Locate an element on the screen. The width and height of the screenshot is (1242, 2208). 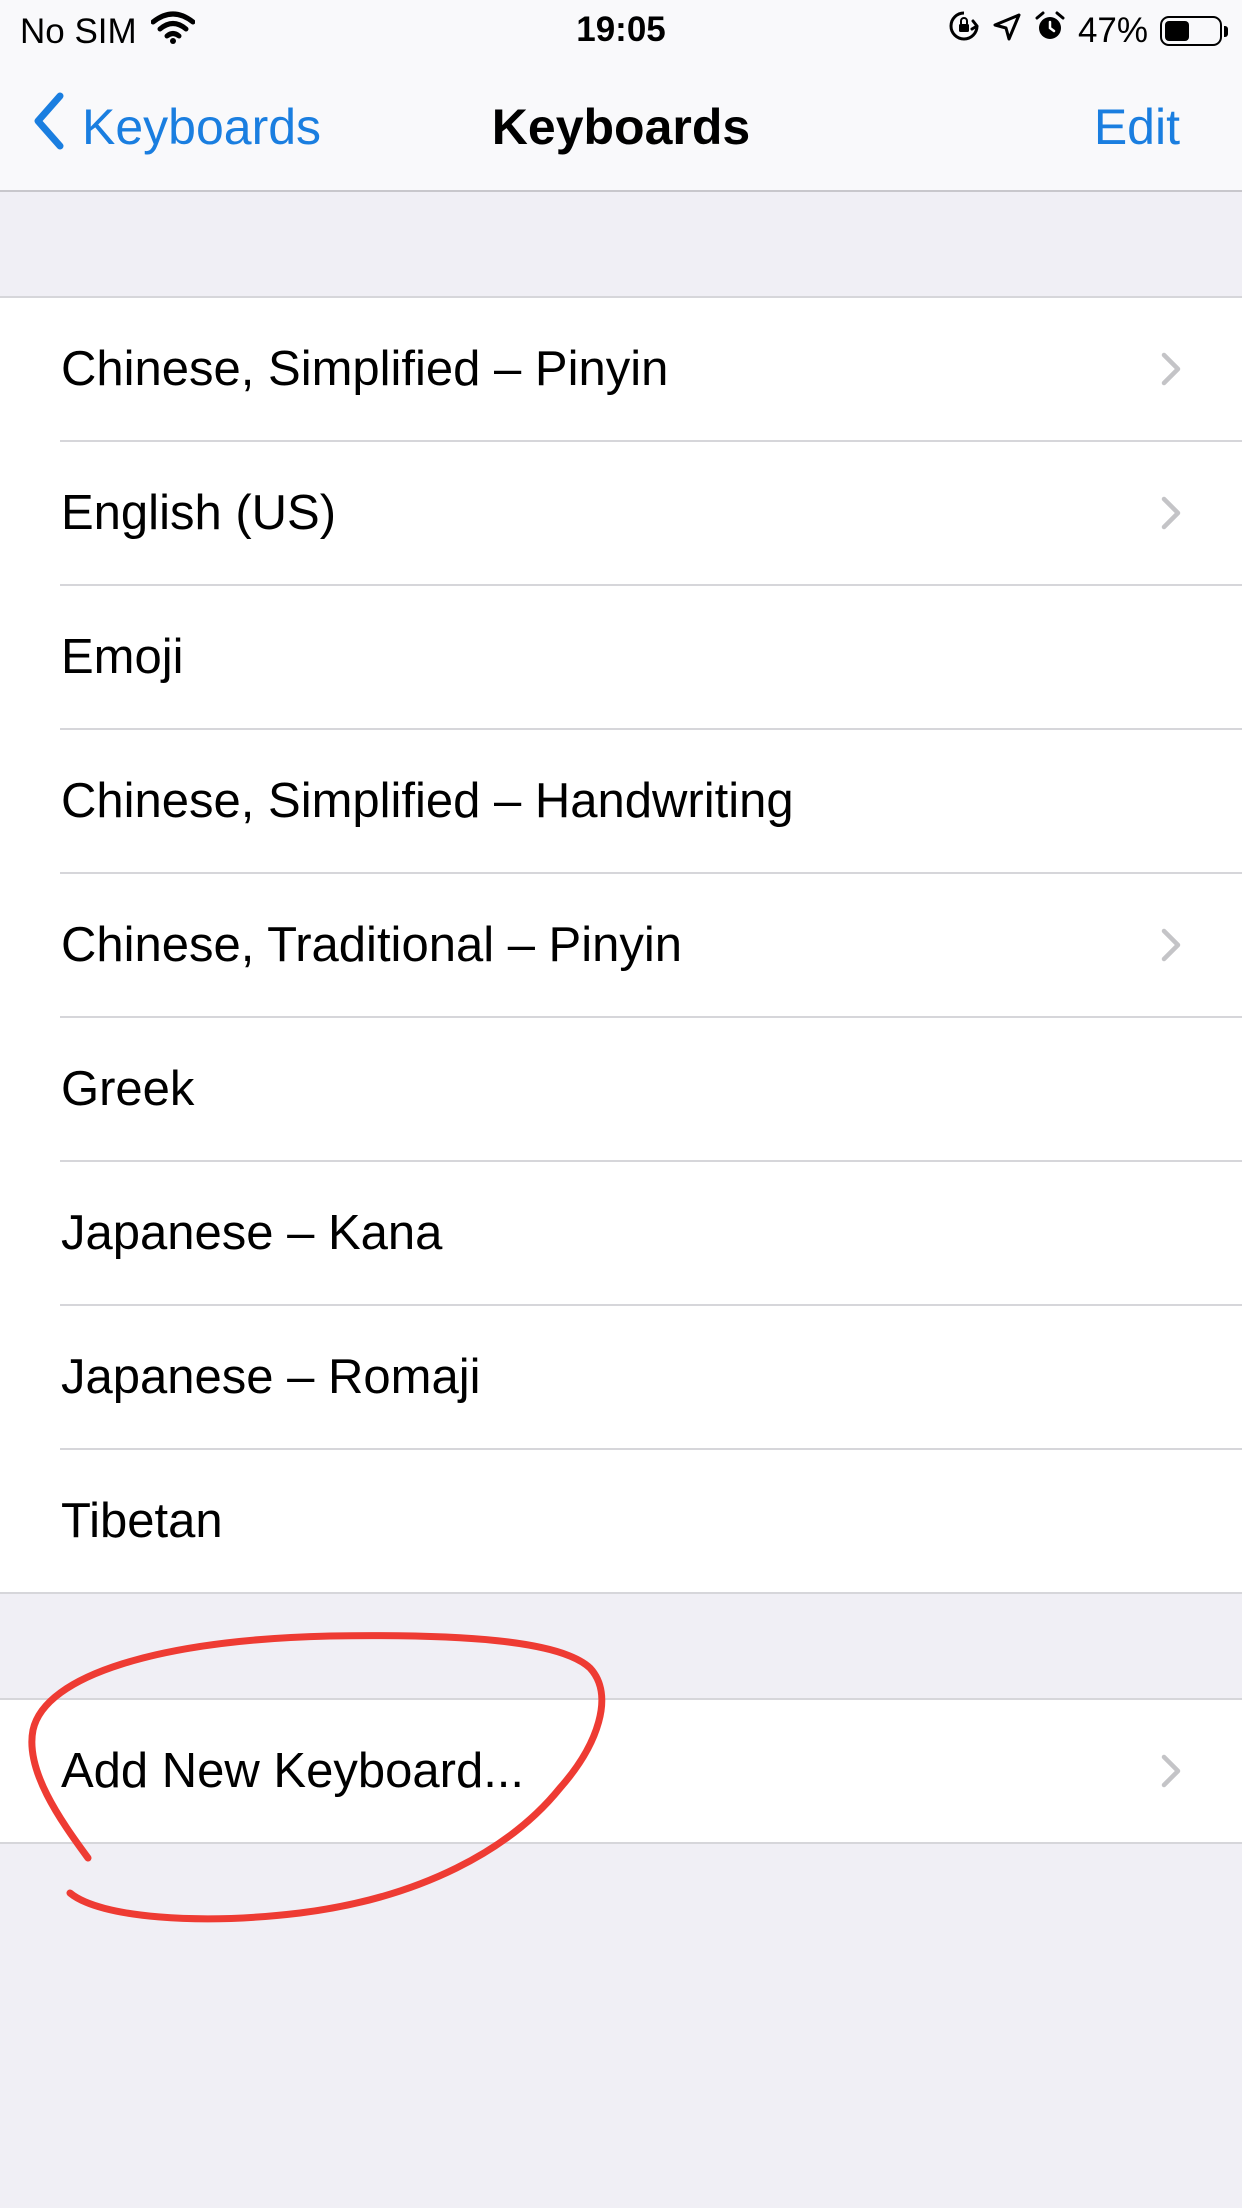
keyboard-label: Chinese, Traditional – Pinyin is located at coordinates (372, 945).